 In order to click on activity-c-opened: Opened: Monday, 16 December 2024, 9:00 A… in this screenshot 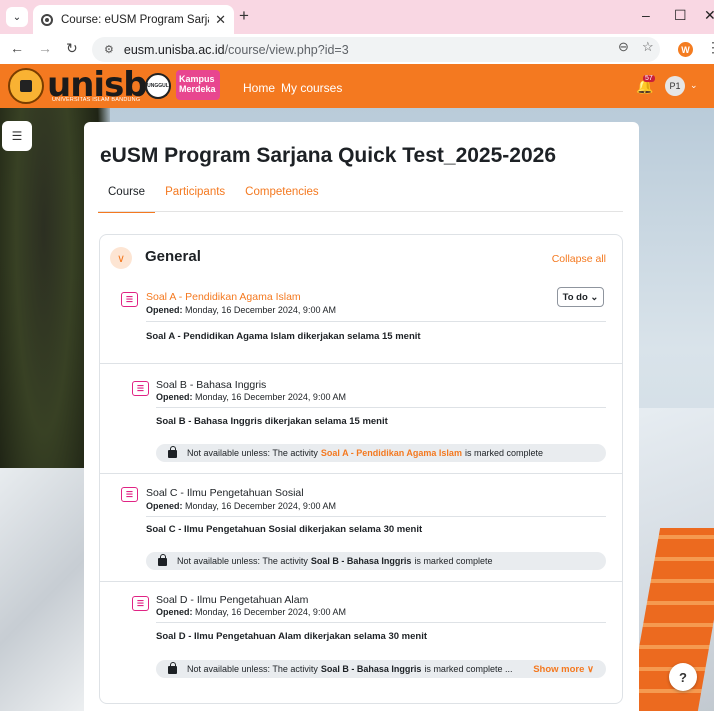, I will do `click(241, 506)`.